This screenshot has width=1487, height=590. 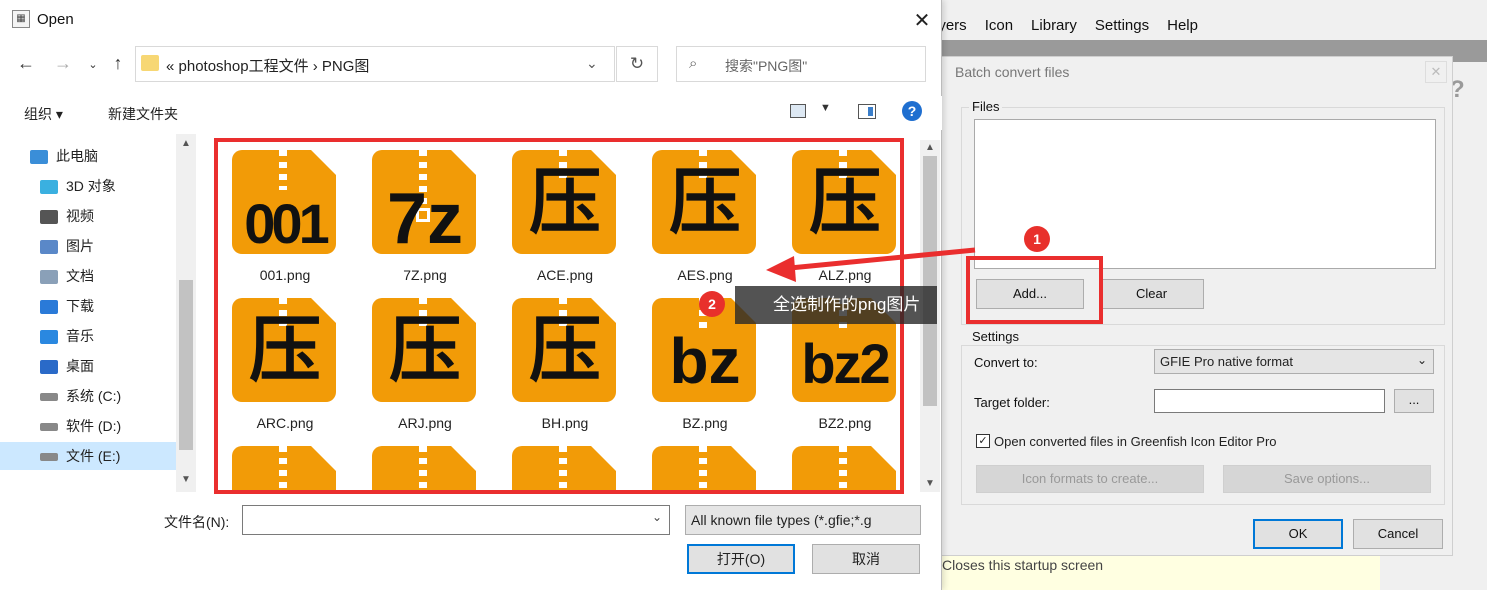 What do you see at coordinates (712, 304) in the screenshot?
I see `annotation-step-2: 2` at bounding box center [712, 304].